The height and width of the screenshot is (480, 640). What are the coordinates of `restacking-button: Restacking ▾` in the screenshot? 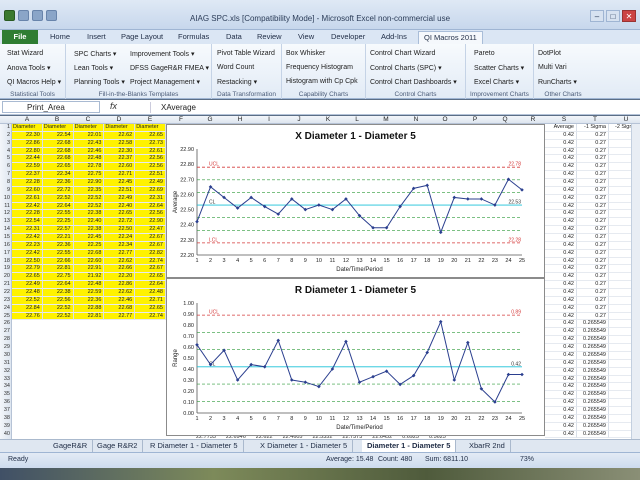 It's located at (237, 82).